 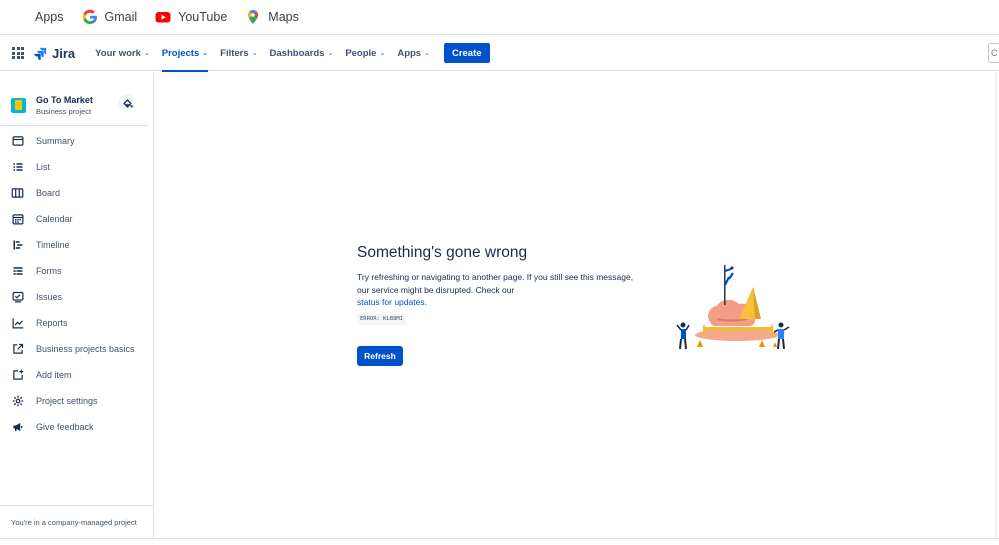 I want to click on sidebar-item-label: Forms, so click(x=49, y=271).